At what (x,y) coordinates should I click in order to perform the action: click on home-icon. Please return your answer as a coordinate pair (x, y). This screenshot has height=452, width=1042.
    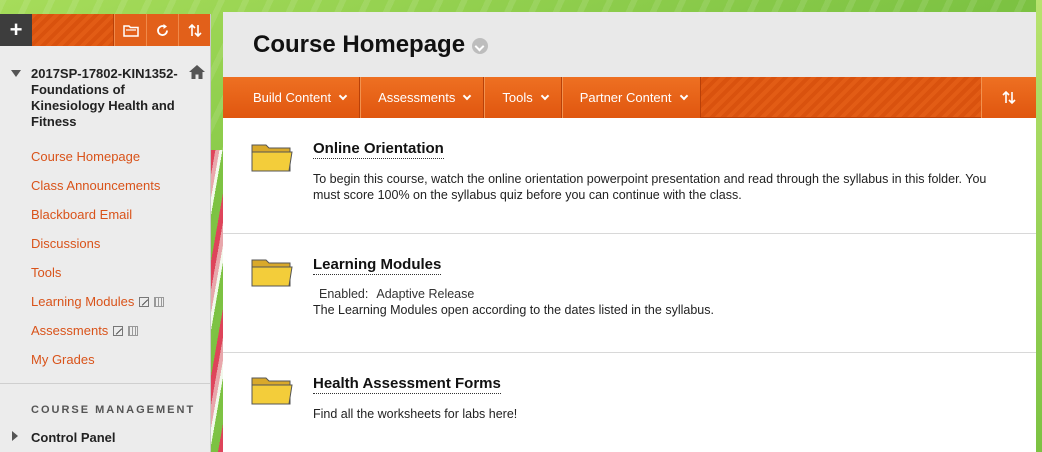
    Looking at the image, I should click on (197, 72).